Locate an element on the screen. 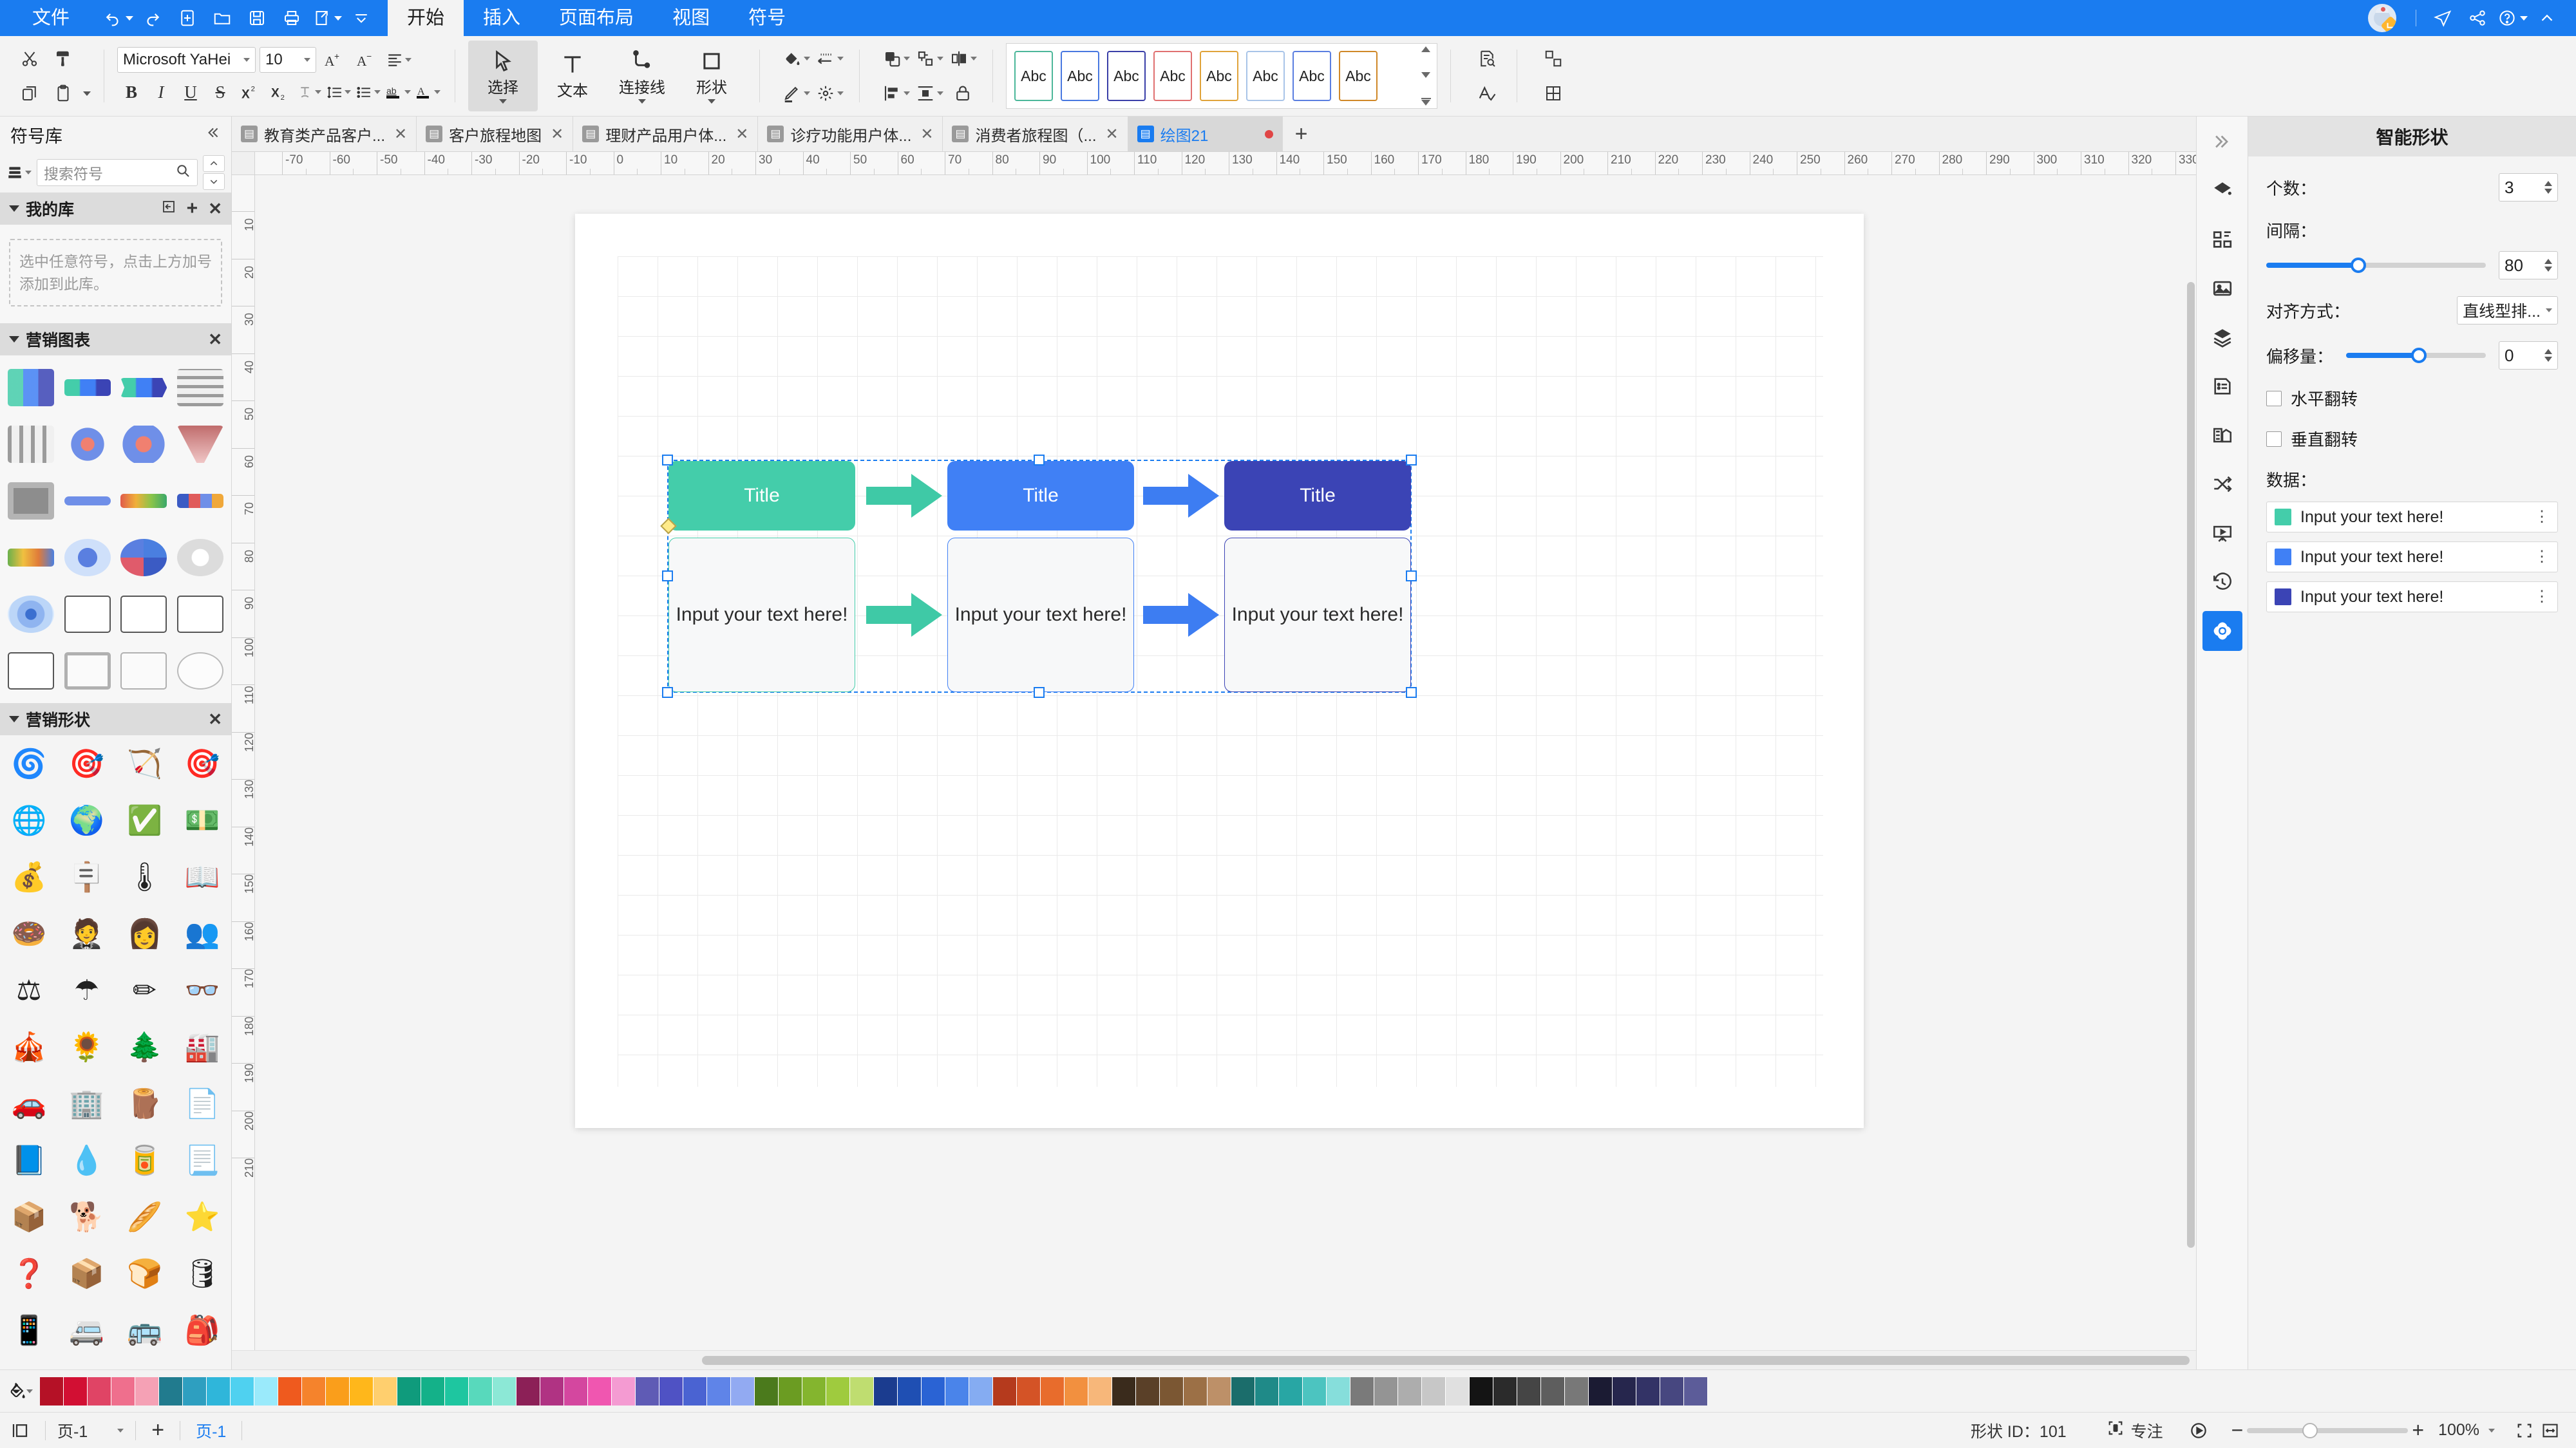 Image resolution: width=2576 pixels, height=1448 pixels. offset-slider is located at coordinates (2416, 356).